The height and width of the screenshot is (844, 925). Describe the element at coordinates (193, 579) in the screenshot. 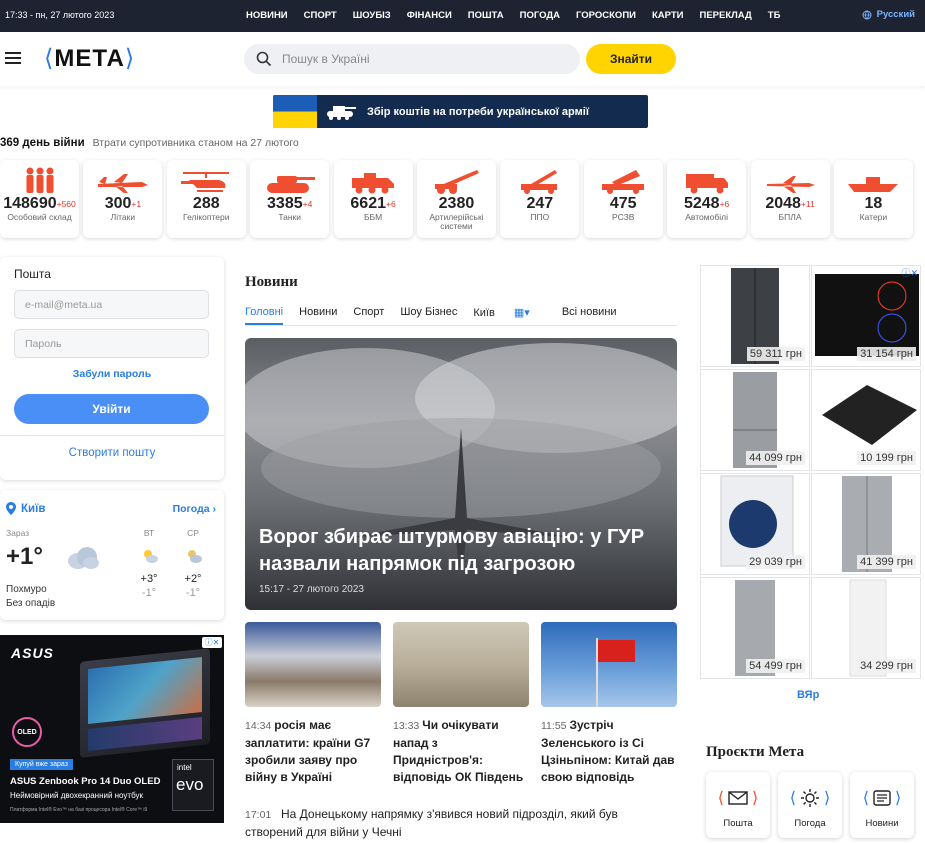

I see `wed-high: +2°` at that location.